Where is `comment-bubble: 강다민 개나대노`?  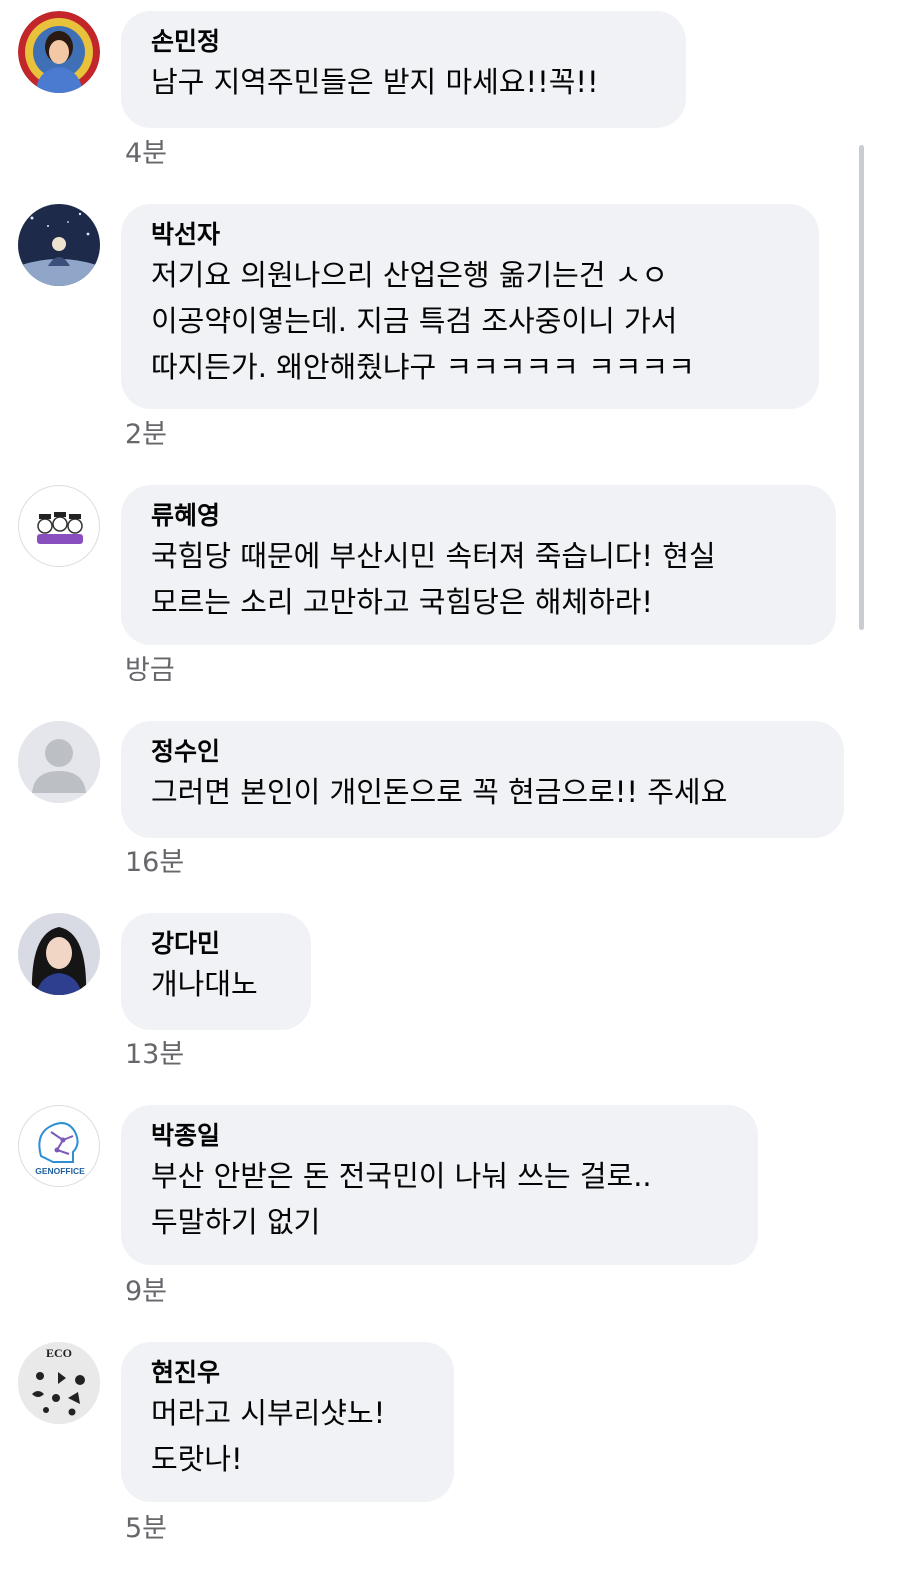
comment-bubble: 강다민 개나대노 is located at coordinates (216, 971).